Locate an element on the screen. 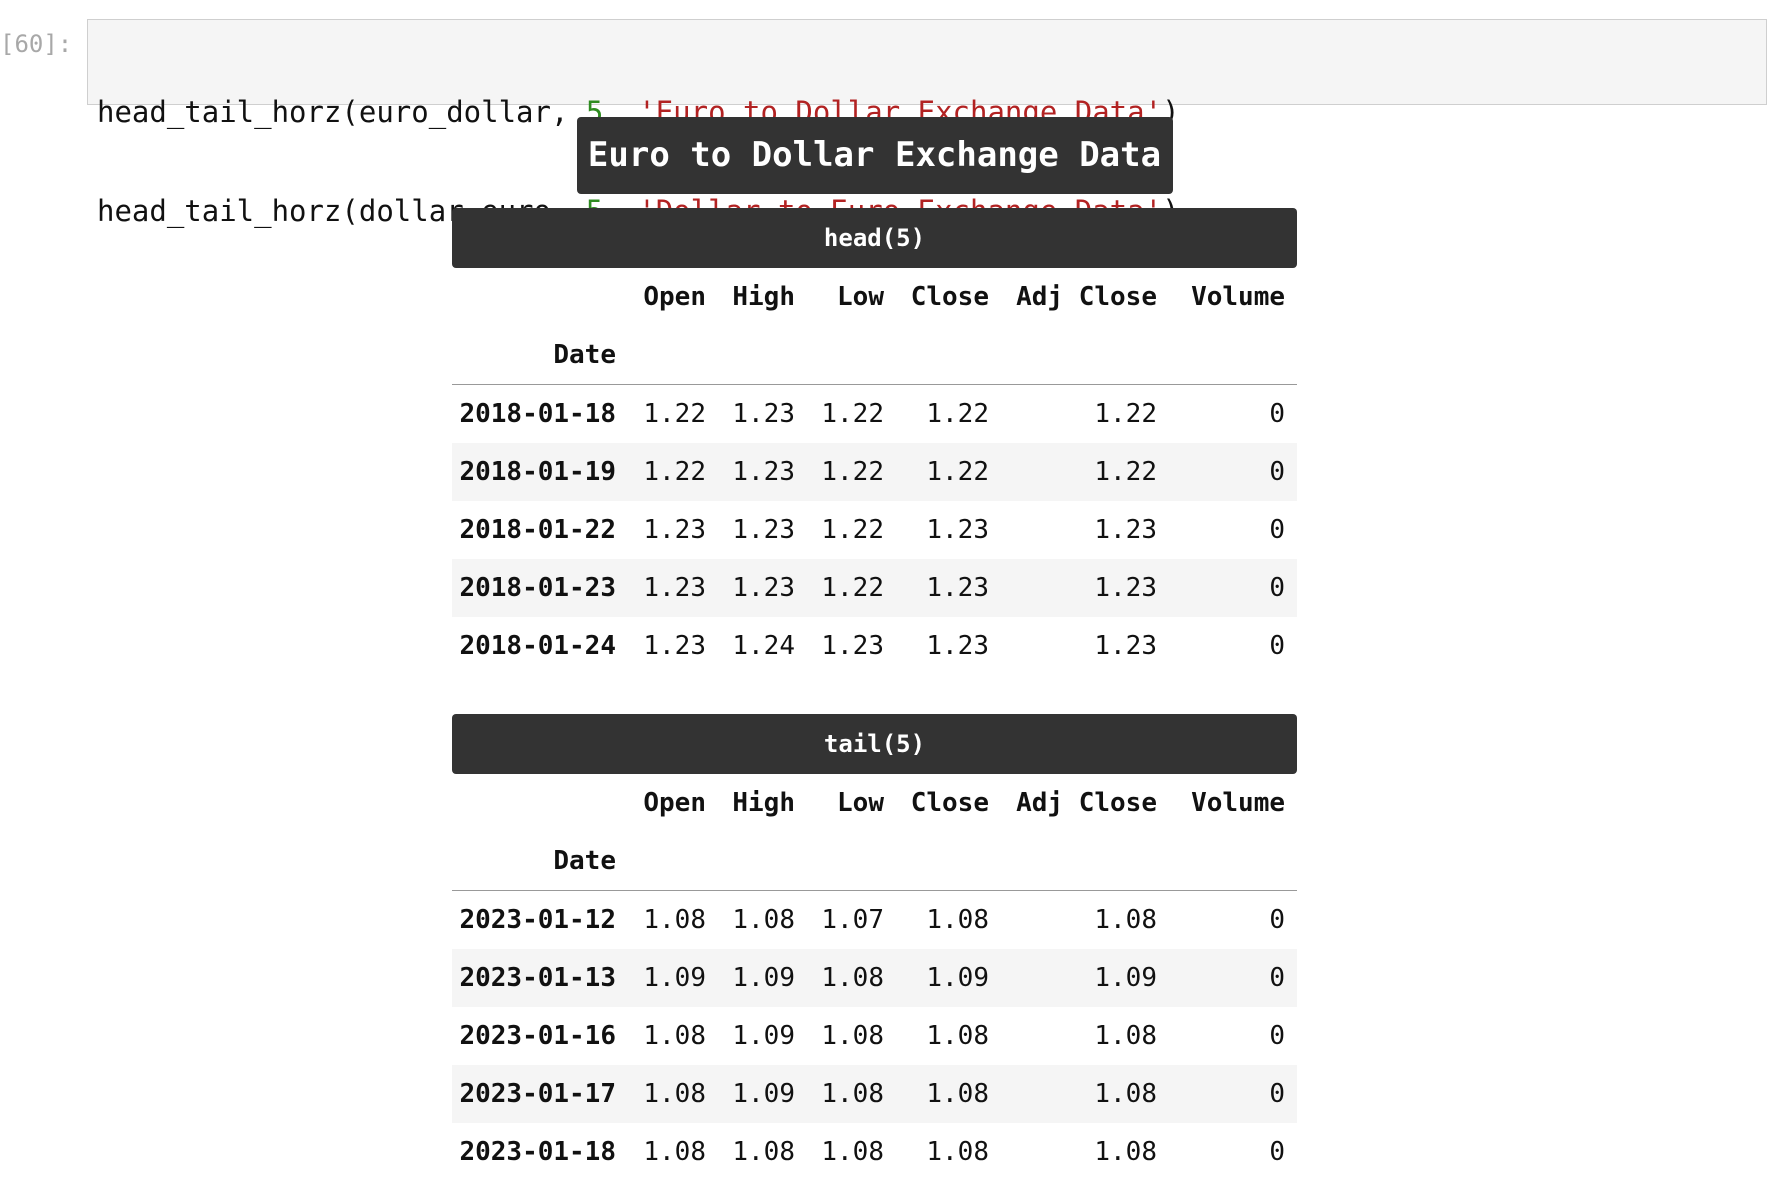 Image resolution: width=1776 pixels, height=1192 pixels. table-row: 2018-01-19 1.22 1.23 1.22 1.22 1.22 0 is located at coordinates (874, 472).